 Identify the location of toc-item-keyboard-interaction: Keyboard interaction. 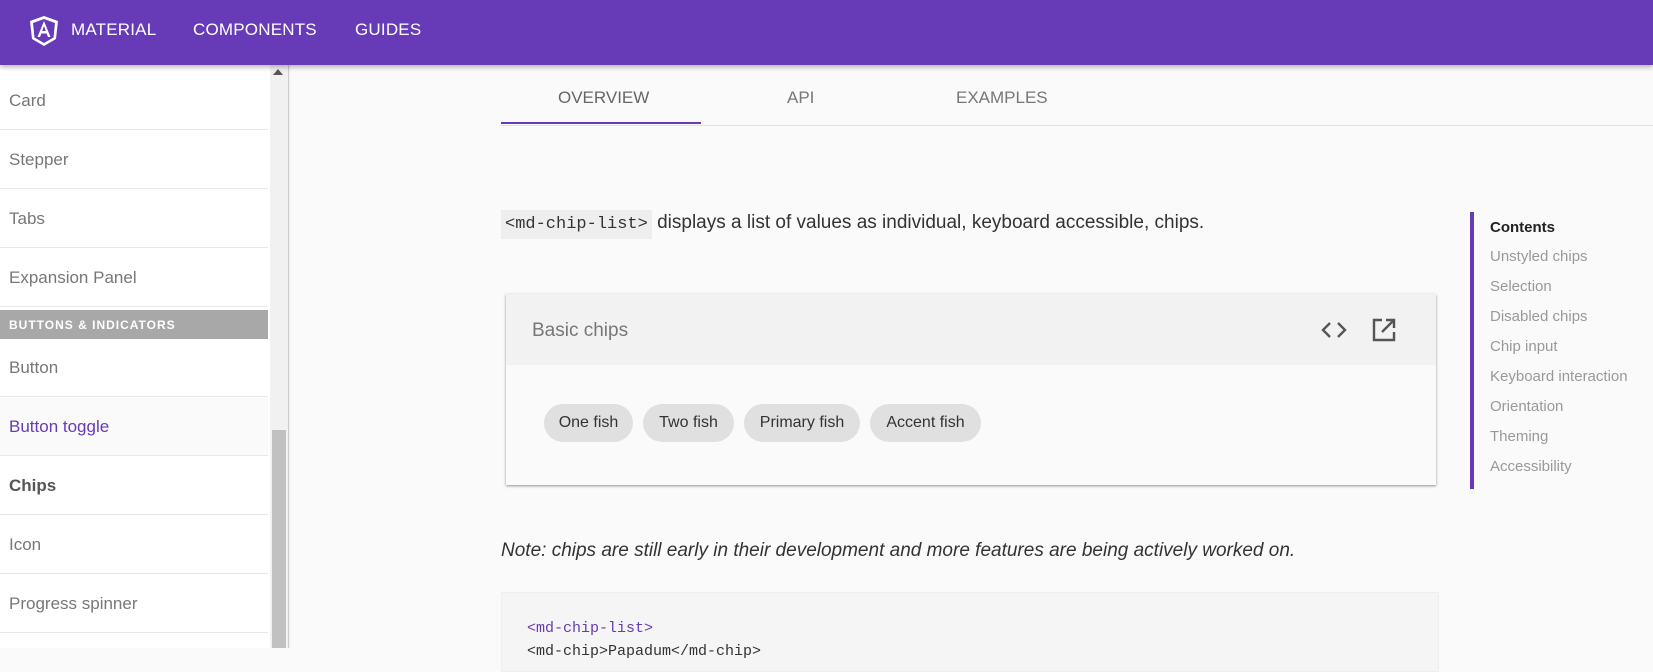
(1559, 376).